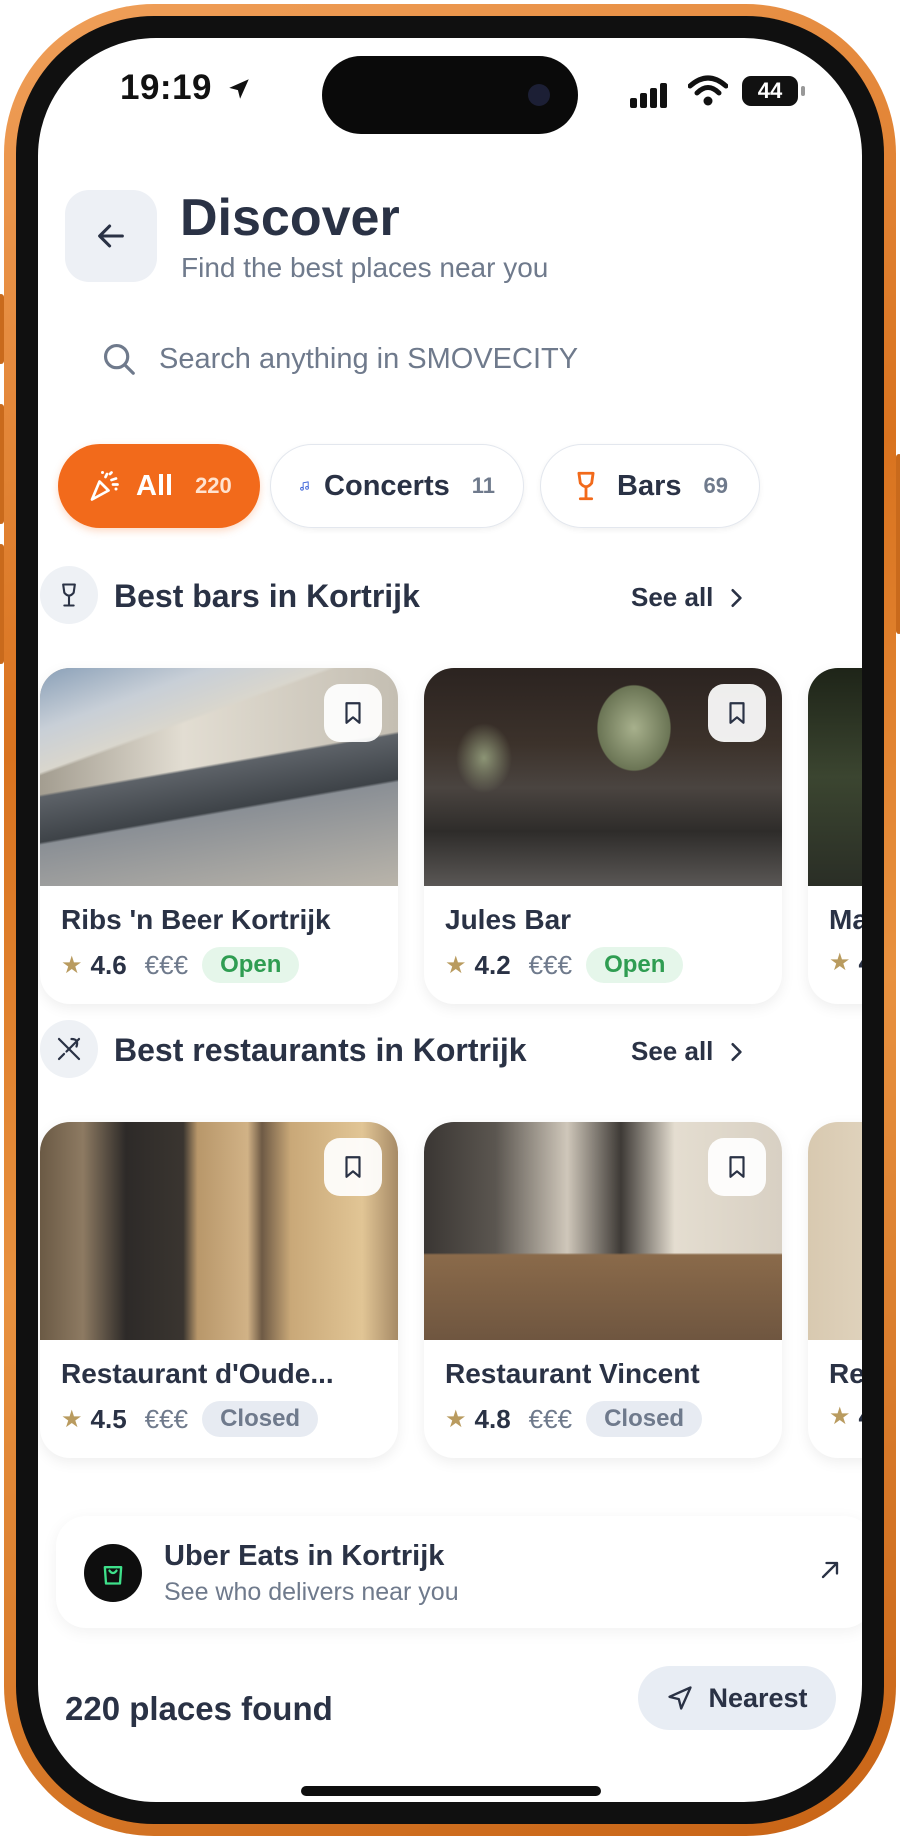 The image size is (900, 1840). What do you see at coordinates (186, 88) in the screenshot?
I see `status-time: 19:19` at bounding box center [186, 88].